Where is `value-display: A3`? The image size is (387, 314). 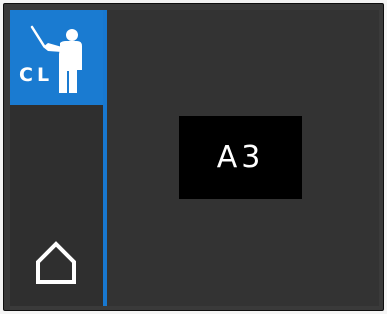 value-display: A3 is located at coordinates (240, 157).